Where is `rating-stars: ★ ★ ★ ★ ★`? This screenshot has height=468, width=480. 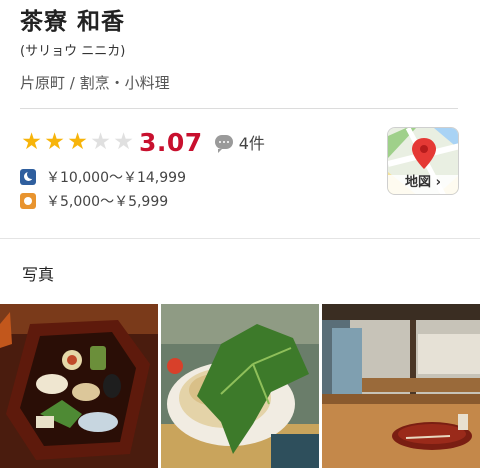
rating-stars: ★ ★ ★ ★ ★ is located at coordinates (77, 142).